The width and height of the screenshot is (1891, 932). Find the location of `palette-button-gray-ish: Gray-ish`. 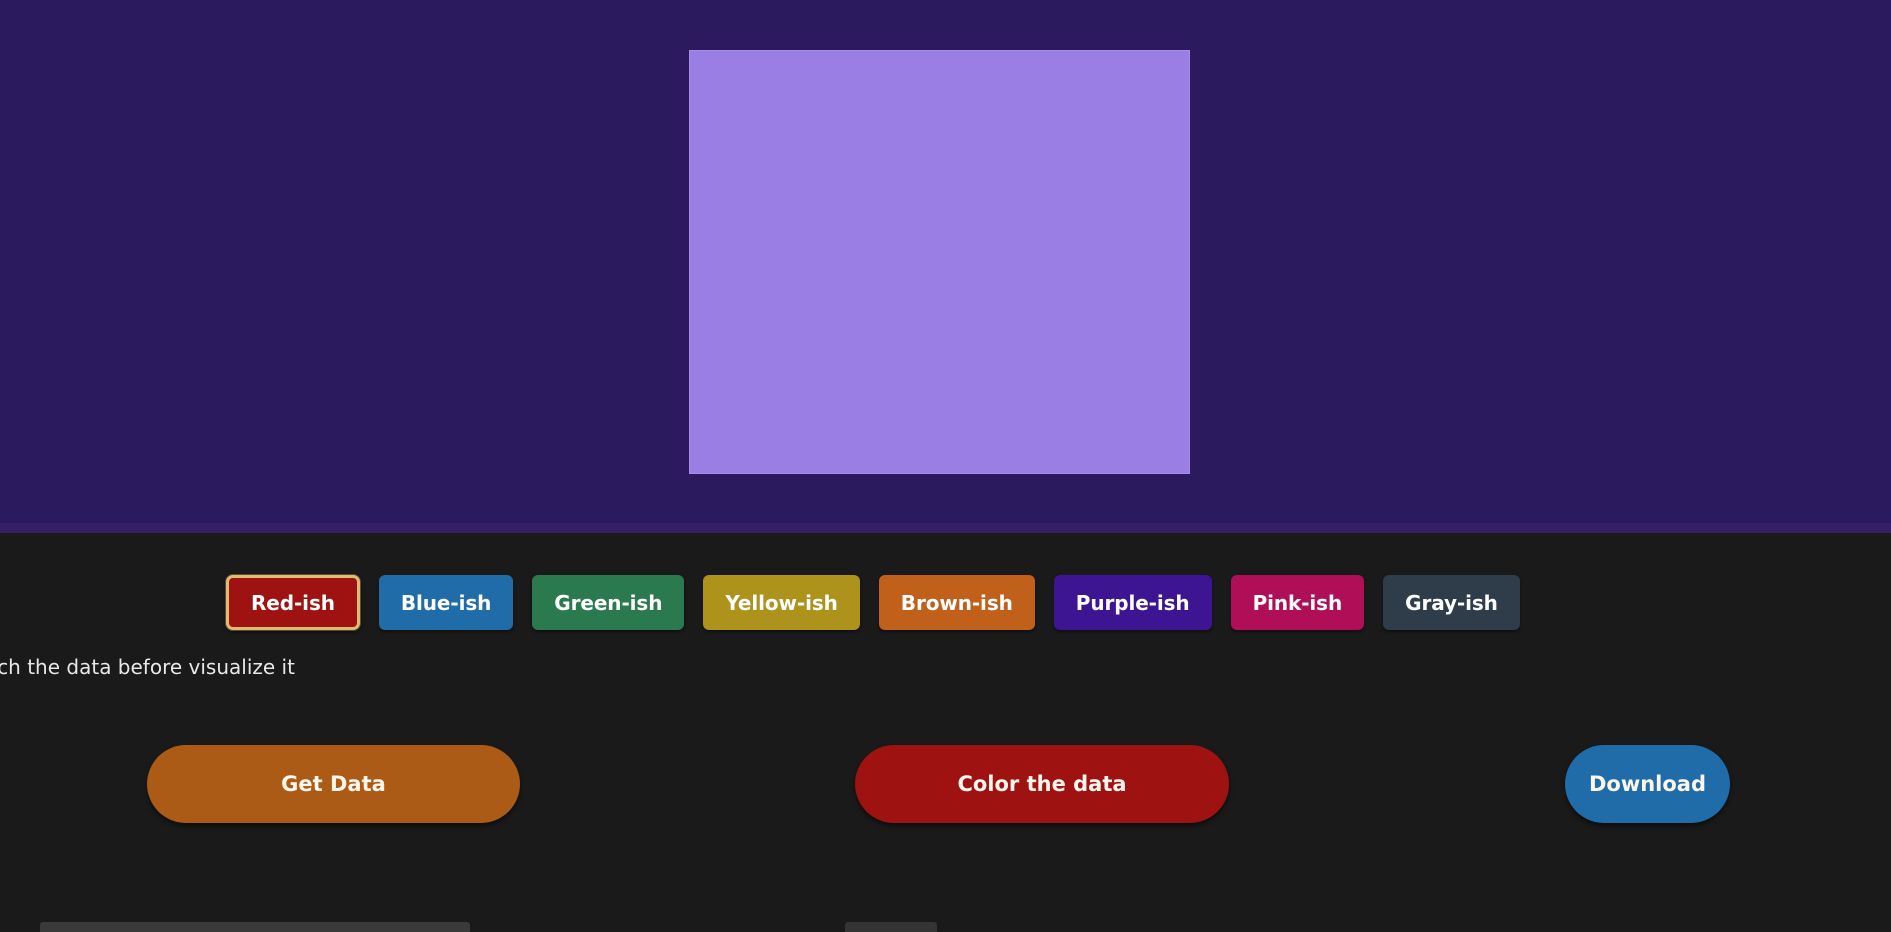

palette-button-gray-ish: Gray-ish is located at coordinates (1451, 602).